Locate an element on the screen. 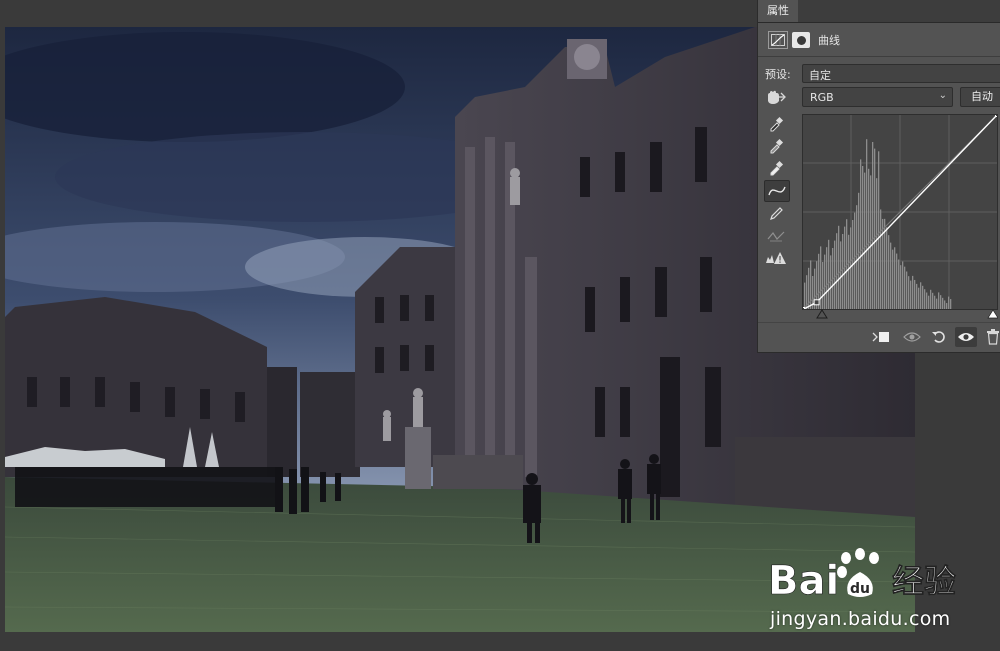  channel-value: RGB is located at coordinates (822, 97).